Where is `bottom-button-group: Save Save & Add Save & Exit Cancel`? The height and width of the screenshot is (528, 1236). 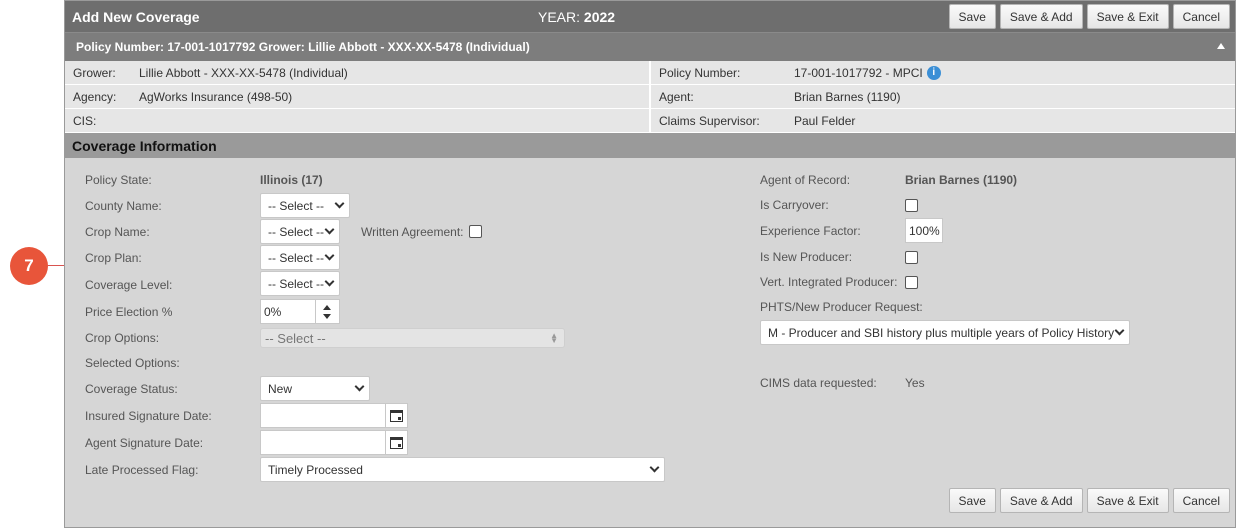
bottom-button-group: Save Save & Add Save & Exit Cancel is located at coordinates (1089, 500).